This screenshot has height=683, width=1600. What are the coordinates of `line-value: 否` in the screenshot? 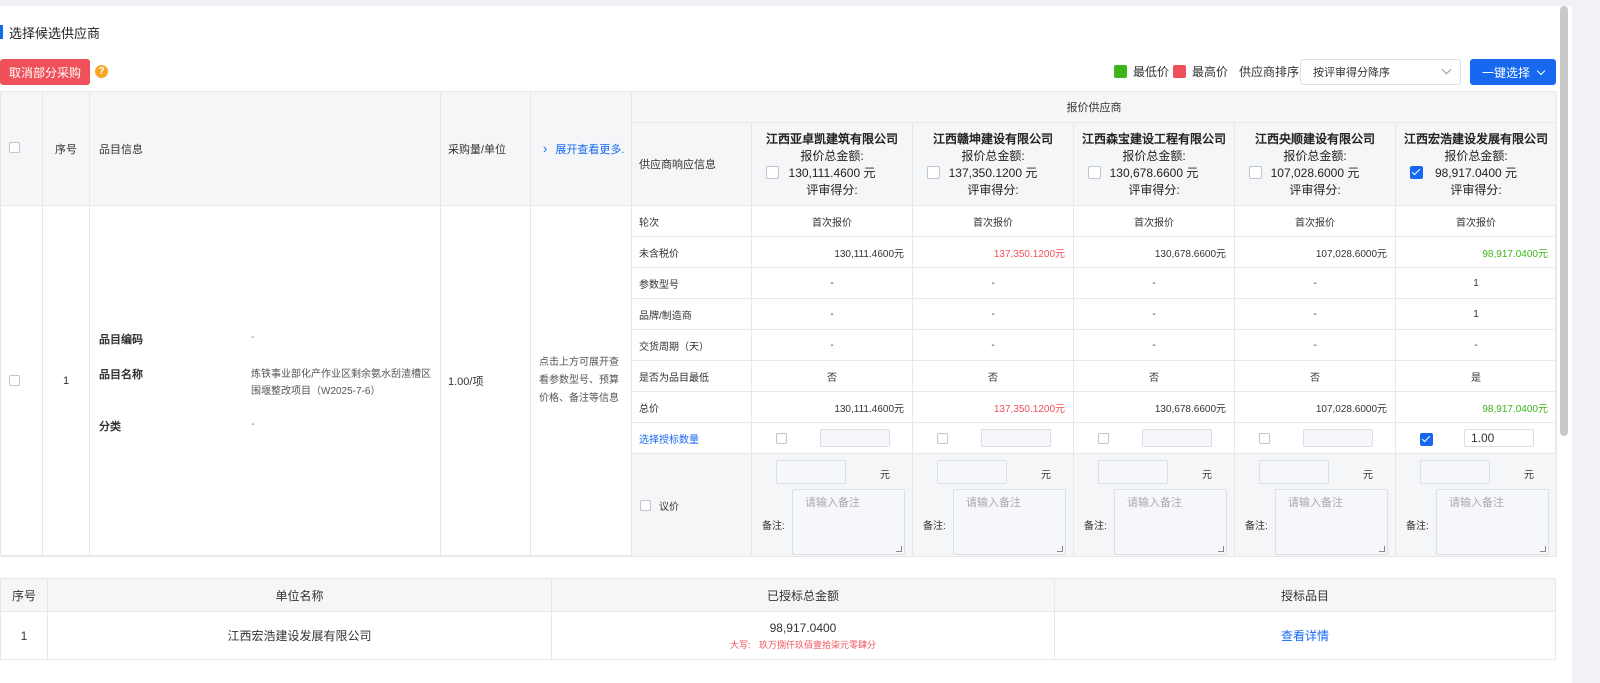 It's located at (1315, 376).